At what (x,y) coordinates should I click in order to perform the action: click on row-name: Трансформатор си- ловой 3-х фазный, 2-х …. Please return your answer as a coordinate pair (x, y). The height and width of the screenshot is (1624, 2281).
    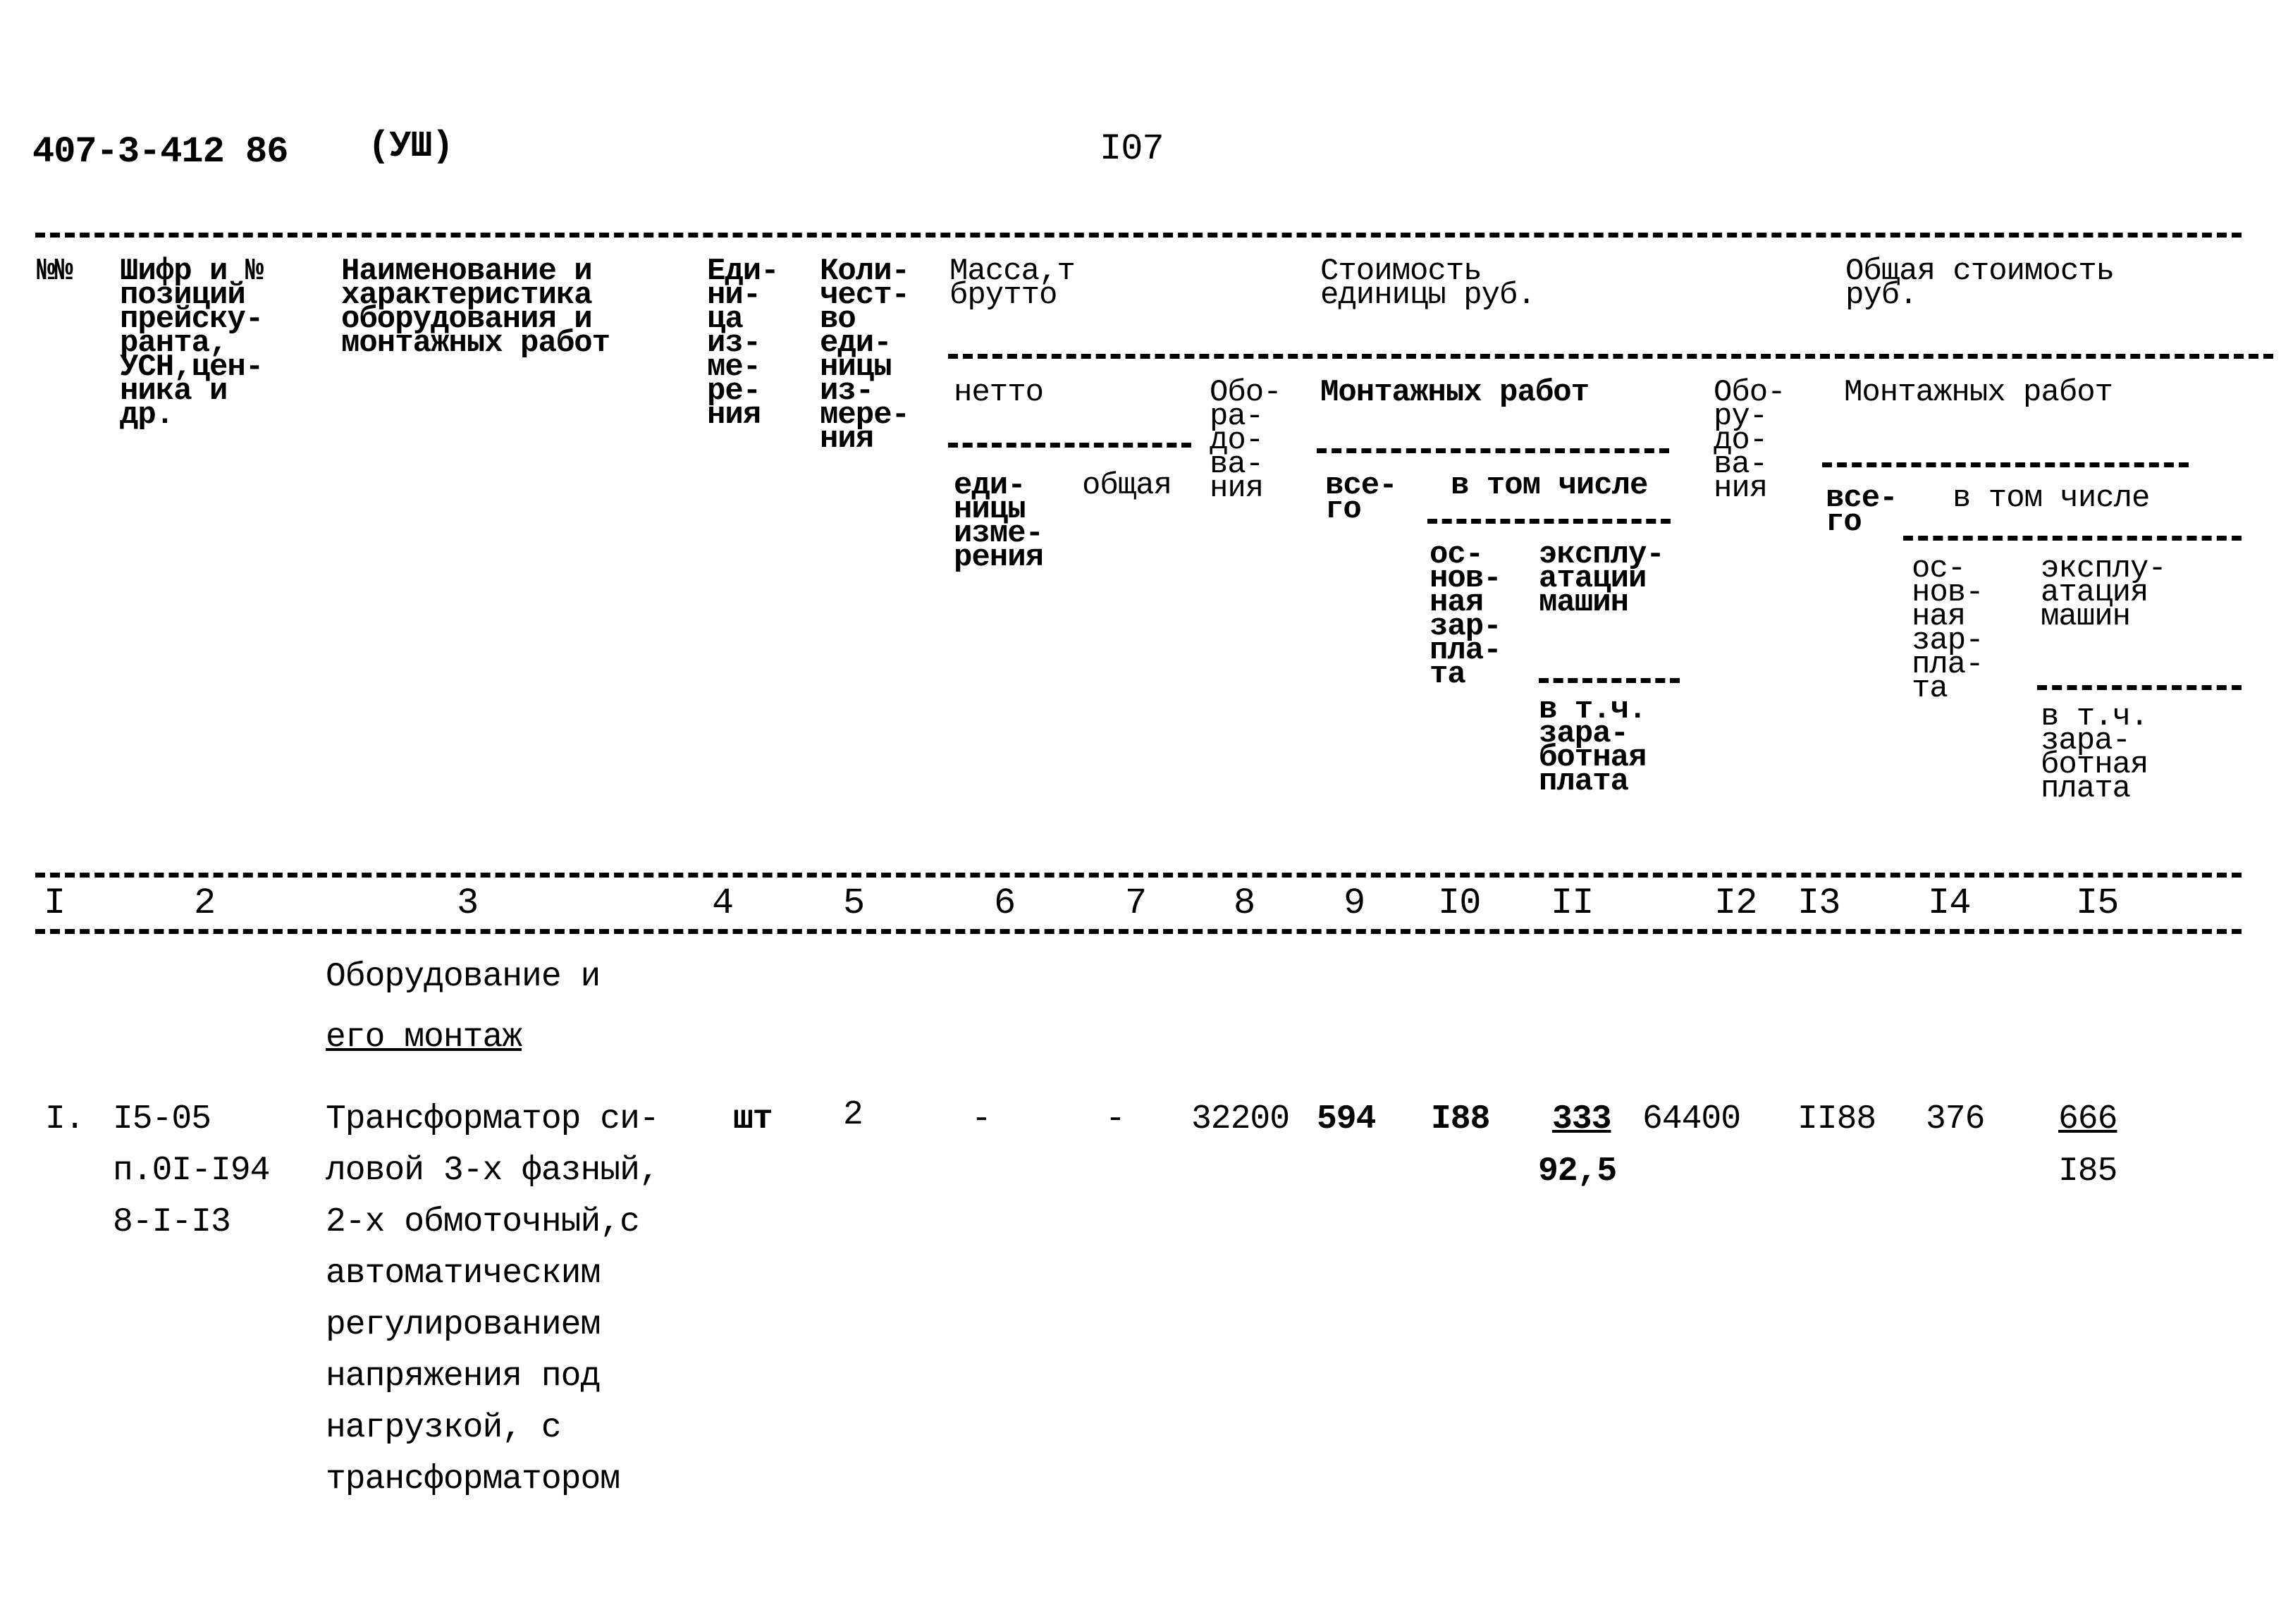
    Looking at the image, I should click on (493, 1300).